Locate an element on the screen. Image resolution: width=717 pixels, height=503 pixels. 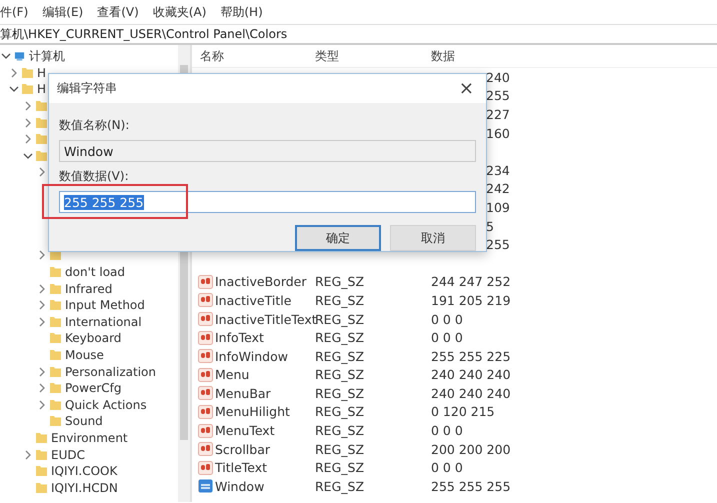
table-cell-text: 191 205 219 is located at coordinates (470, 300).